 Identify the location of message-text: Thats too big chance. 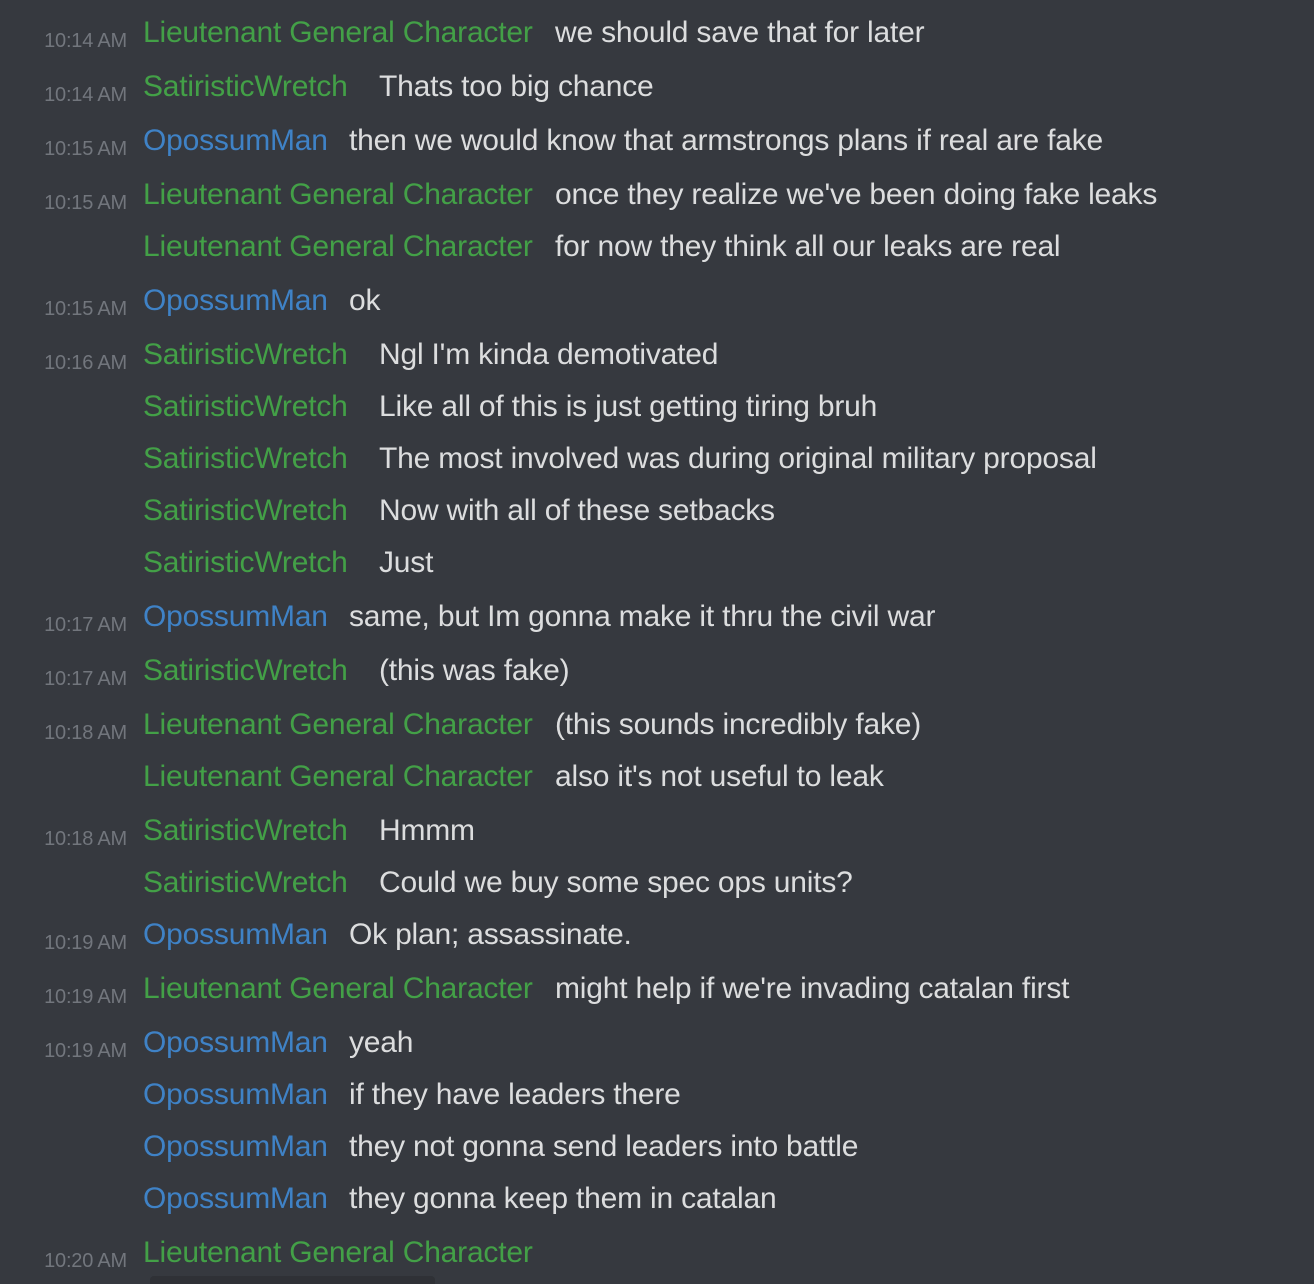
(516, 86).